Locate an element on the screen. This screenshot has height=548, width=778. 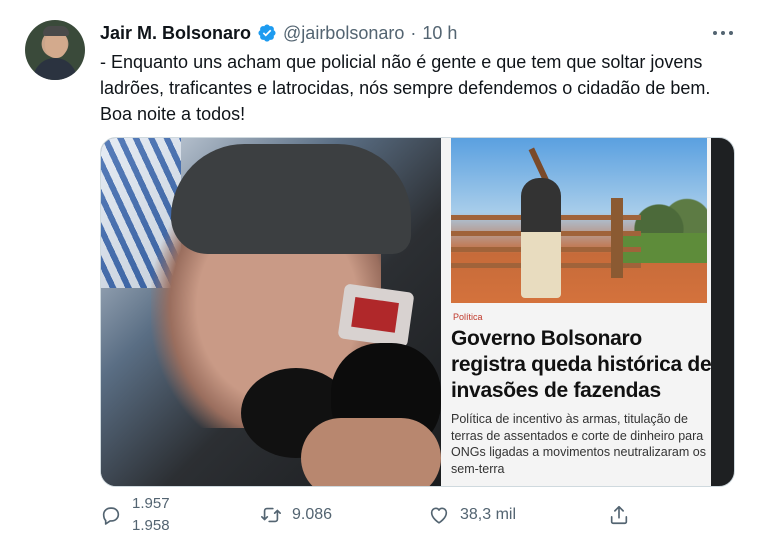
tweet-actions: 1.957 1.958 9.086 38,3 mil is located at coordinates (420, 515).